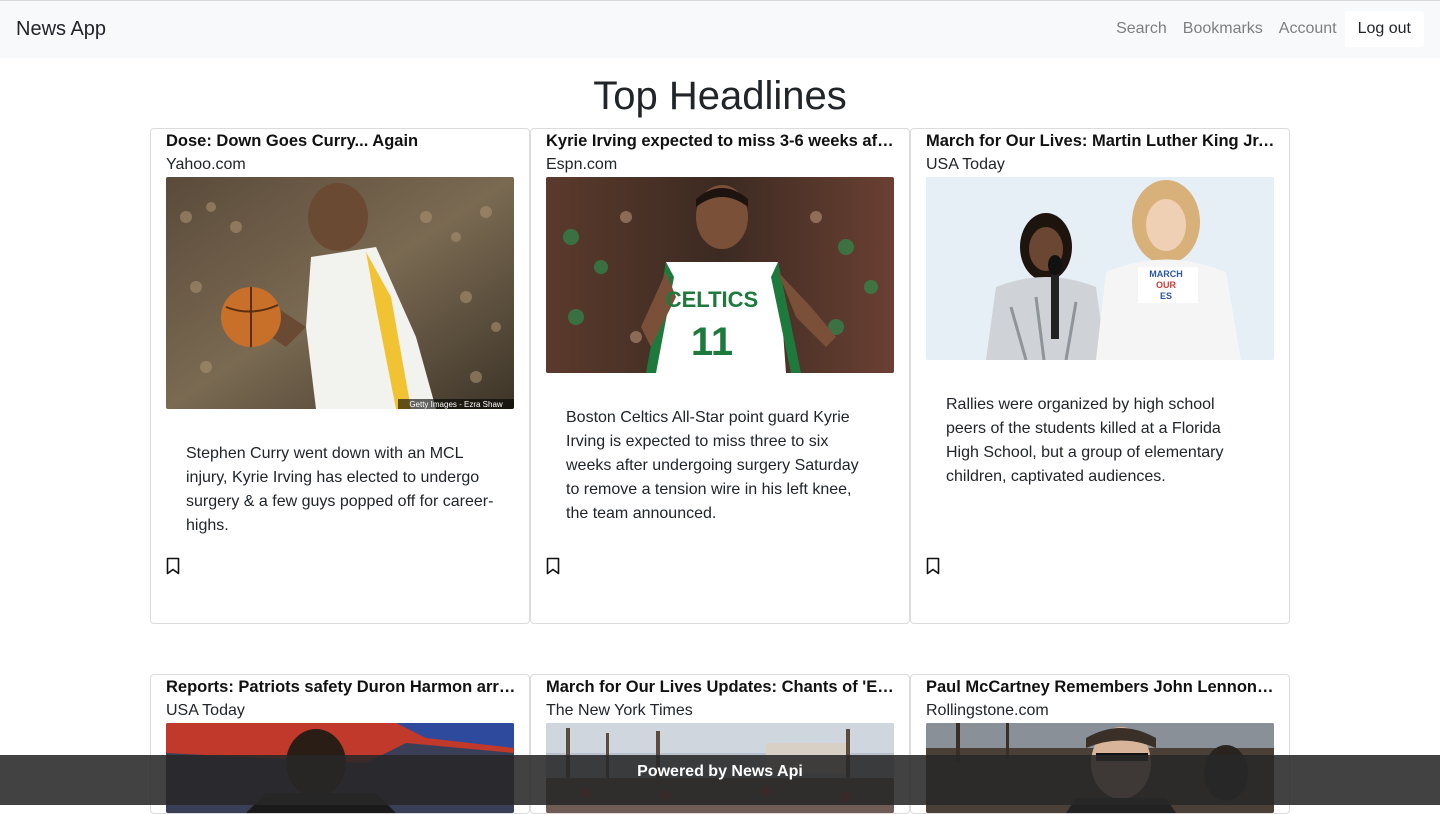 The height and width of the screenshot is (814, 1440). Describe the element at coordinates (987, 710) in the screenshot. I see `article-source: Rollingstone.com` at that location.